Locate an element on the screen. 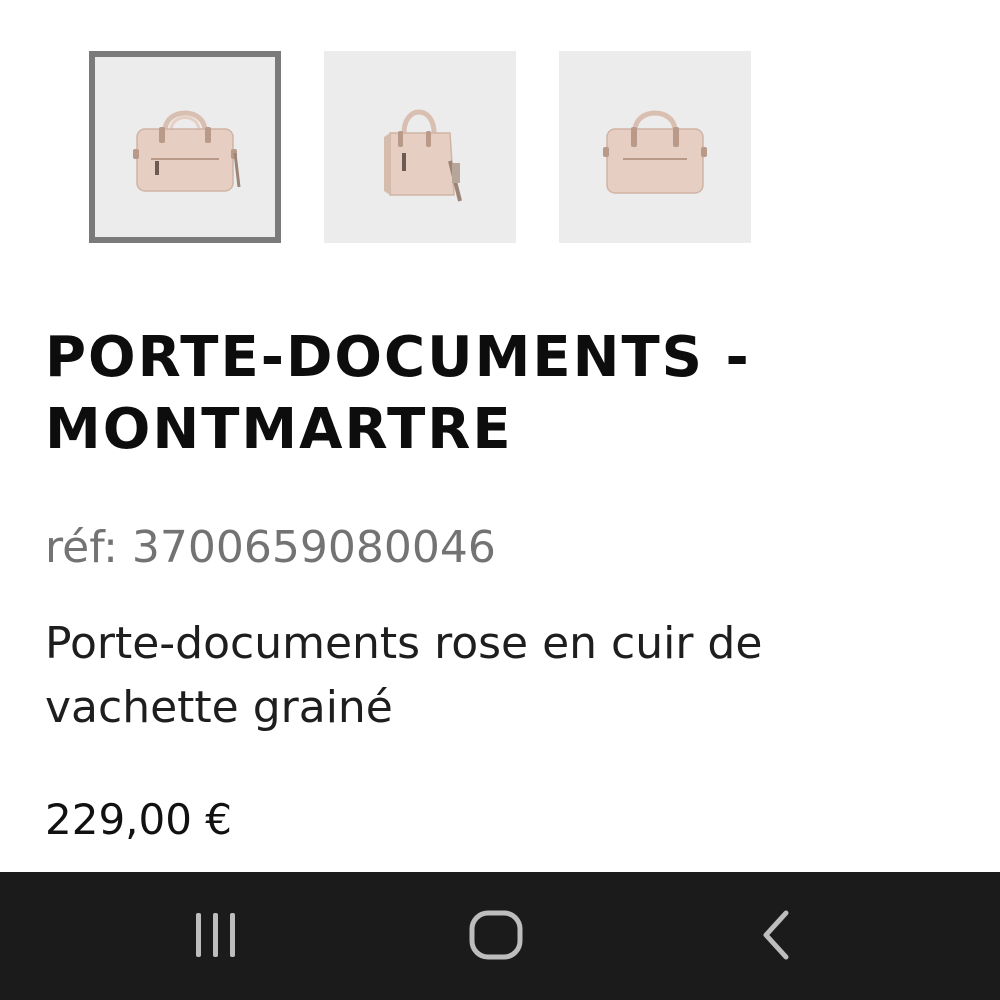  home-button is located at coordinates (496, 935).